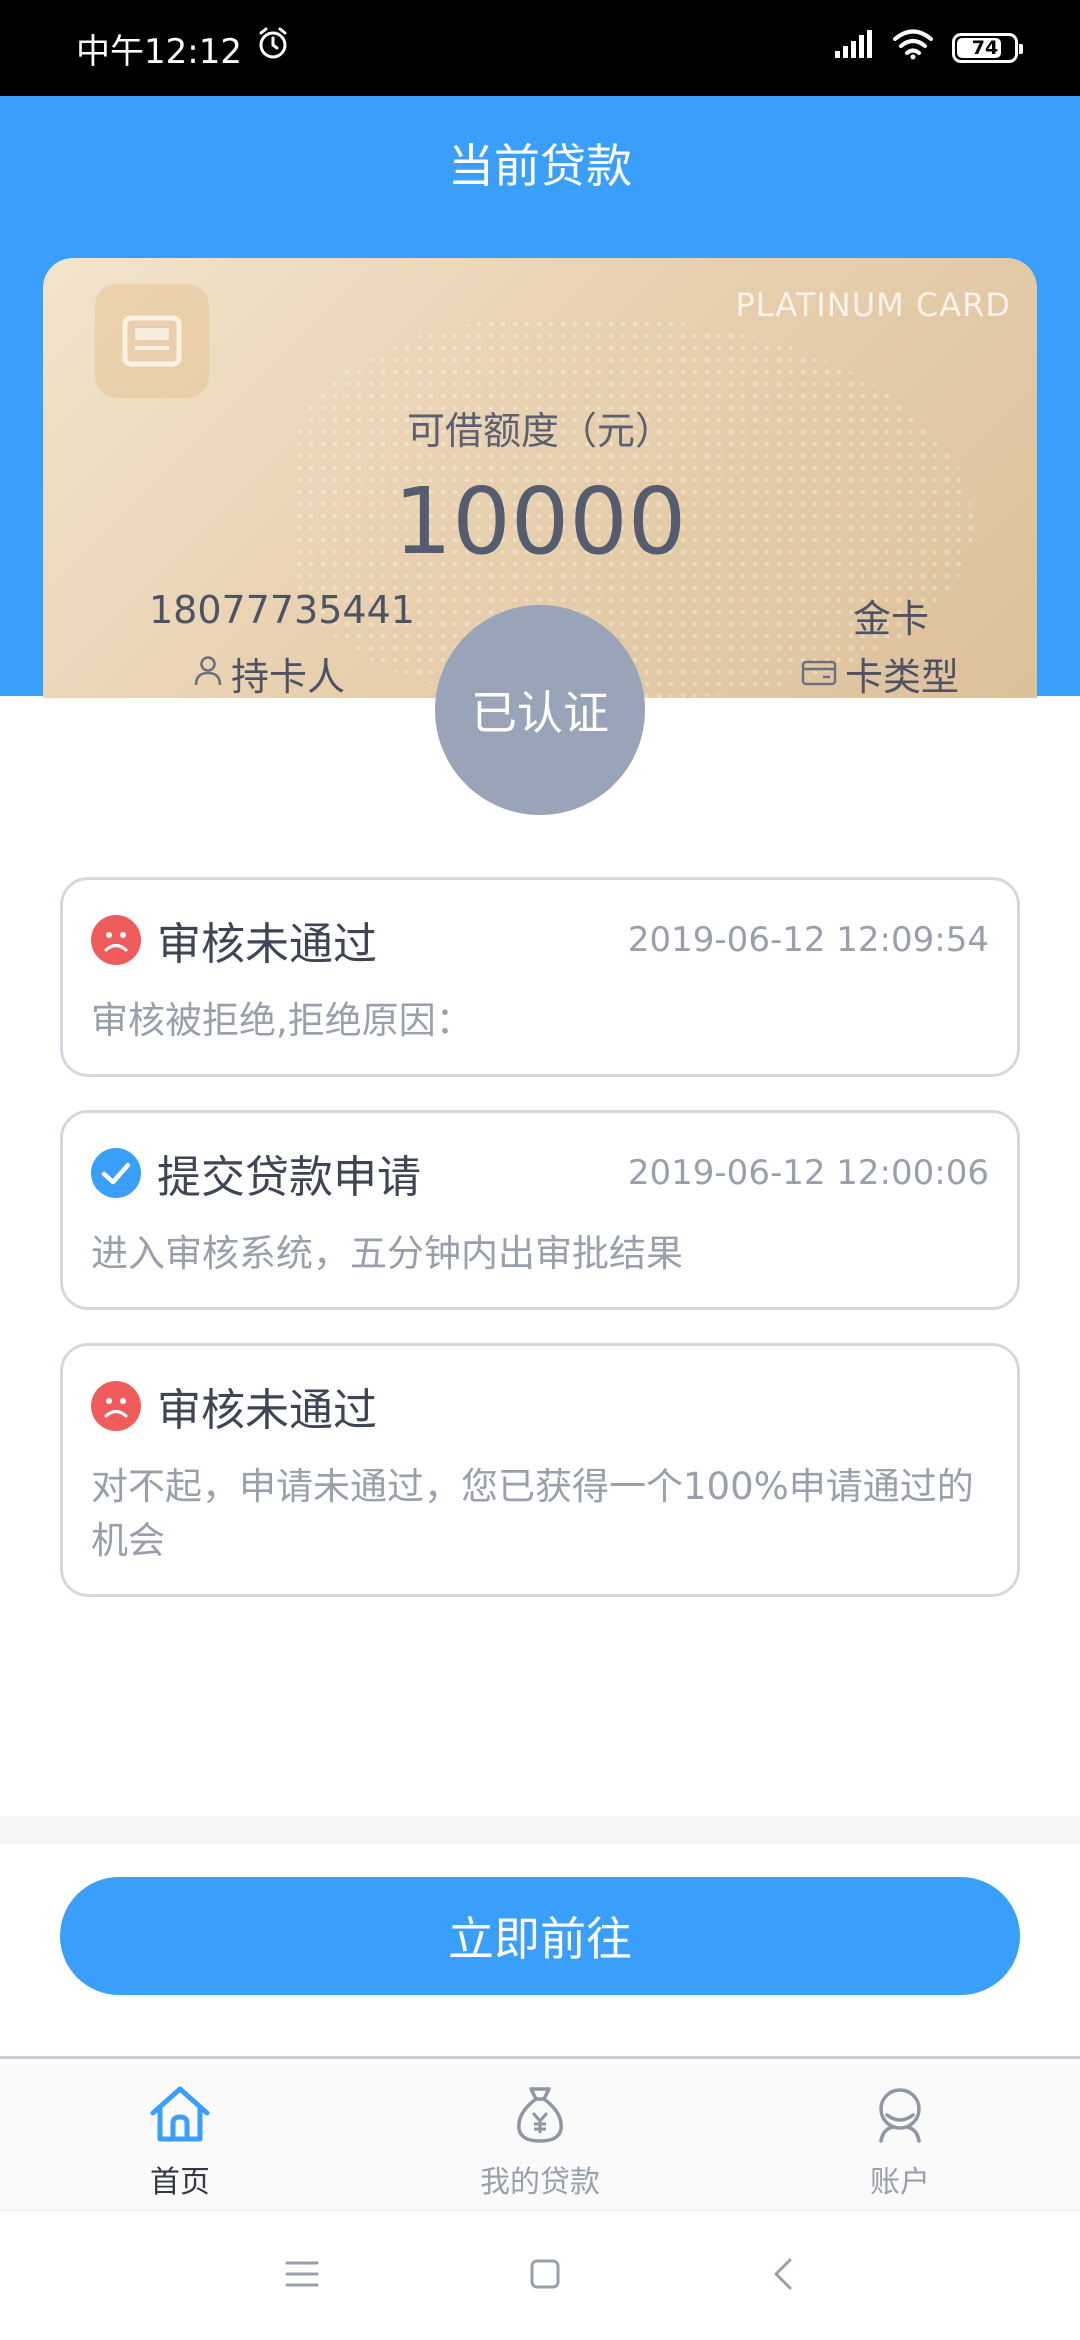  What do you see at coordinates (387, 1253) in the screenshot?
I see `record-description: 进入审核系统，五分钟内出审批结果` at bounding box center [387, 1253].